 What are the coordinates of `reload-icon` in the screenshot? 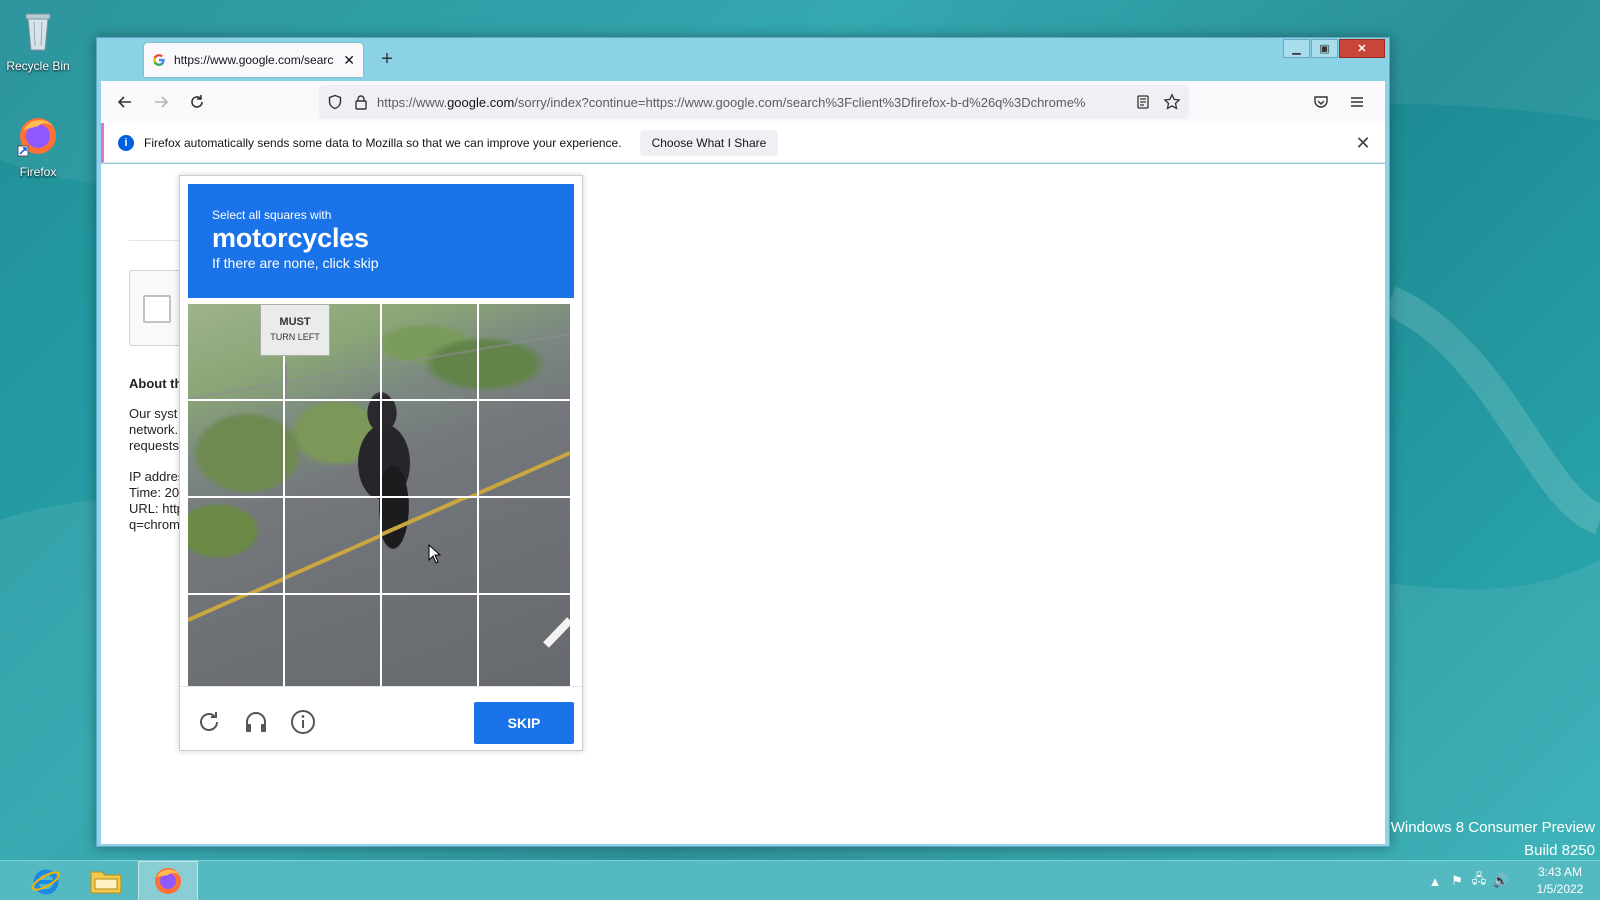 It's located at (197, 101).